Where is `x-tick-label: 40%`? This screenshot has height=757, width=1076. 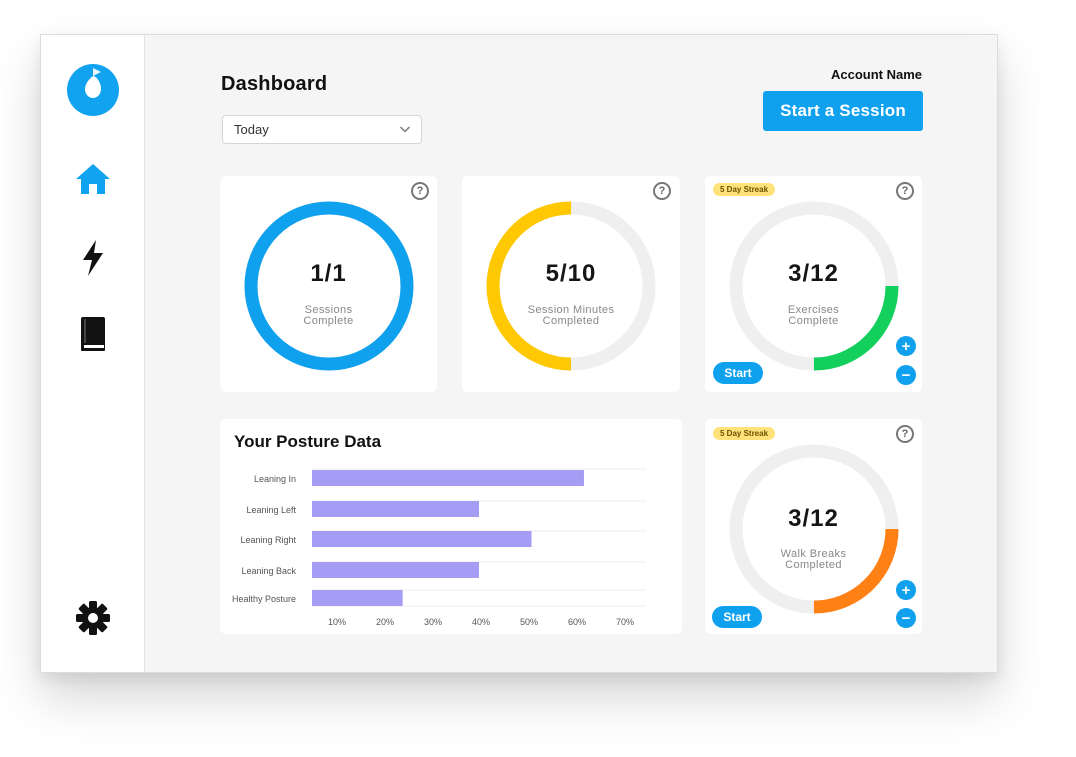 x-tick-label: 40% is located at coordinates (481, 622).